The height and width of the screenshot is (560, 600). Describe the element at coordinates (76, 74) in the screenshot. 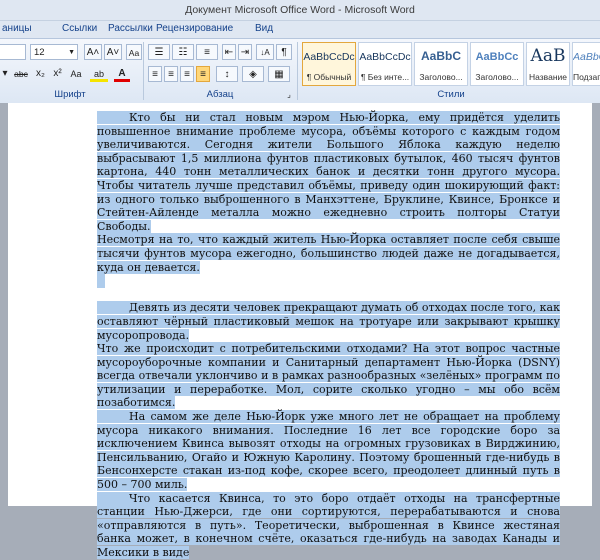

I see `change-case-button: Aa` at that location.